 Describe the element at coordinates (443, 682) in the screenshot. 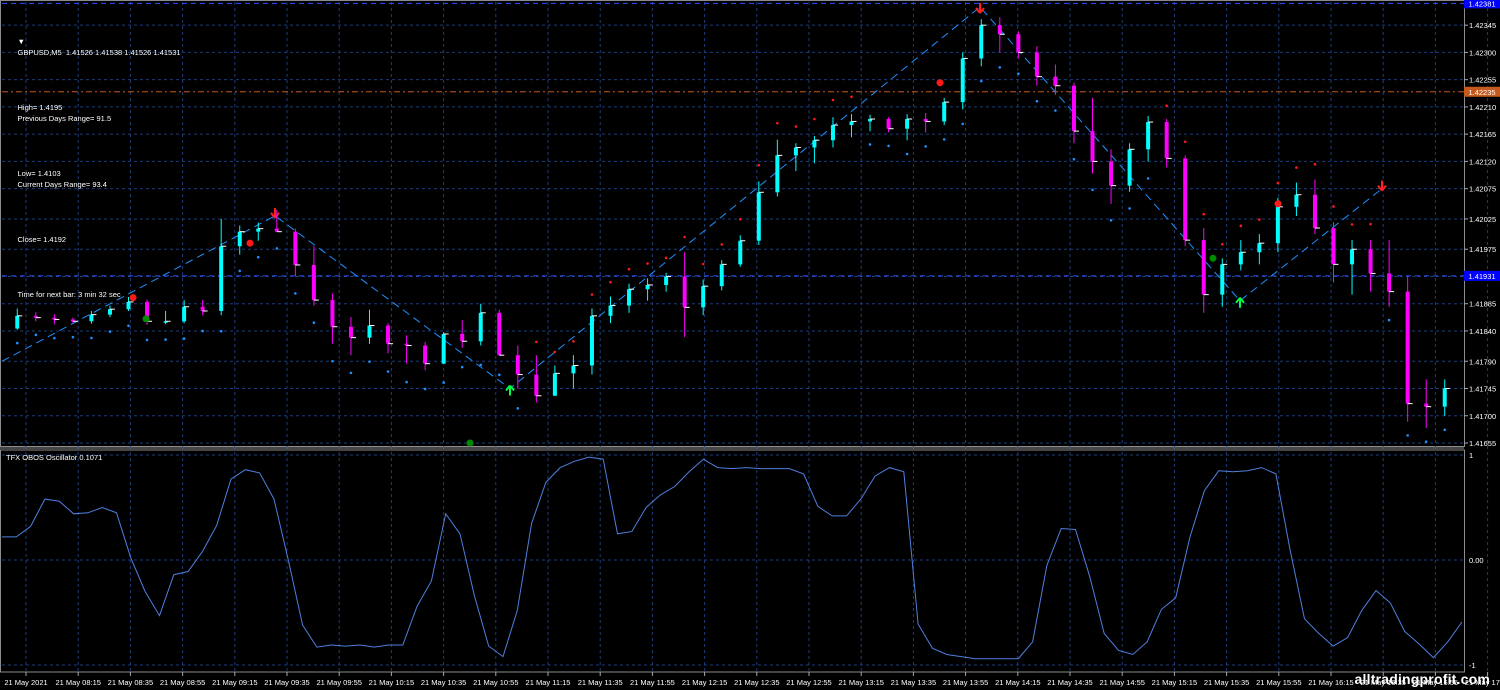

I see `x-tick-label: 21 May 10:35` at that location.